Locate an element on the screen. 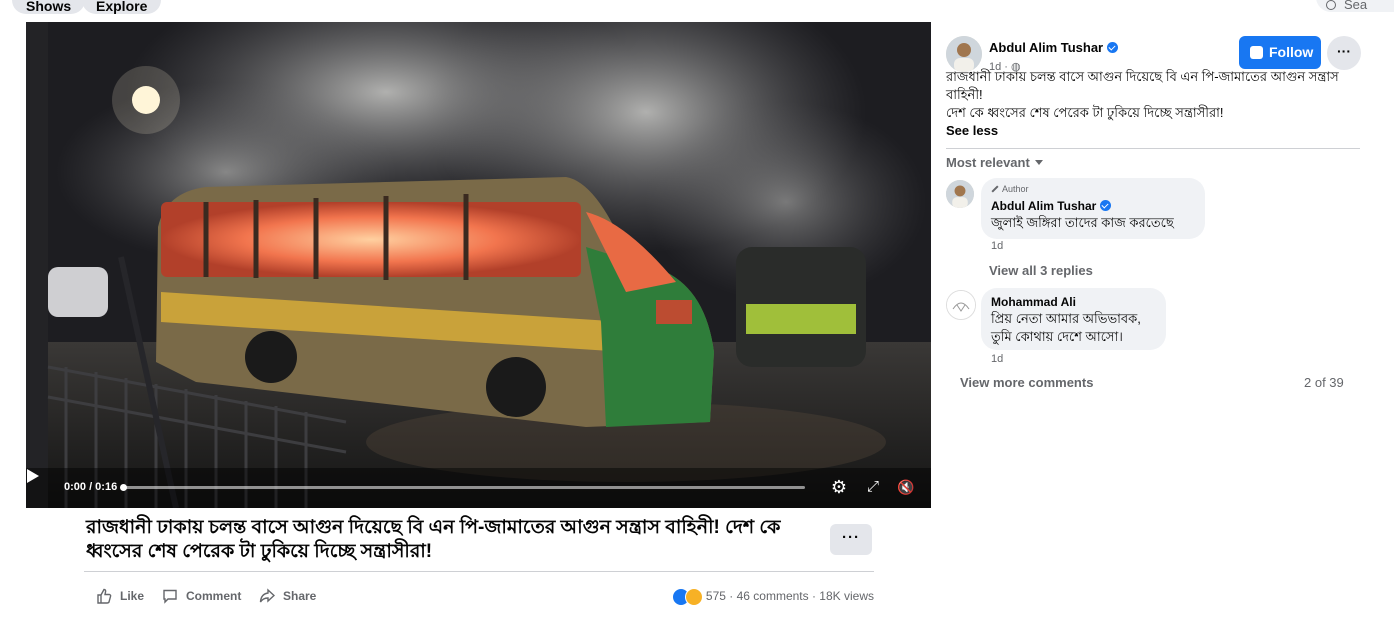 This screenshot has height=617, width=1394. video-controls: 0:00 / 0:16 ⚙ ⤢ 🔇 is located at coordinates (478, 488).